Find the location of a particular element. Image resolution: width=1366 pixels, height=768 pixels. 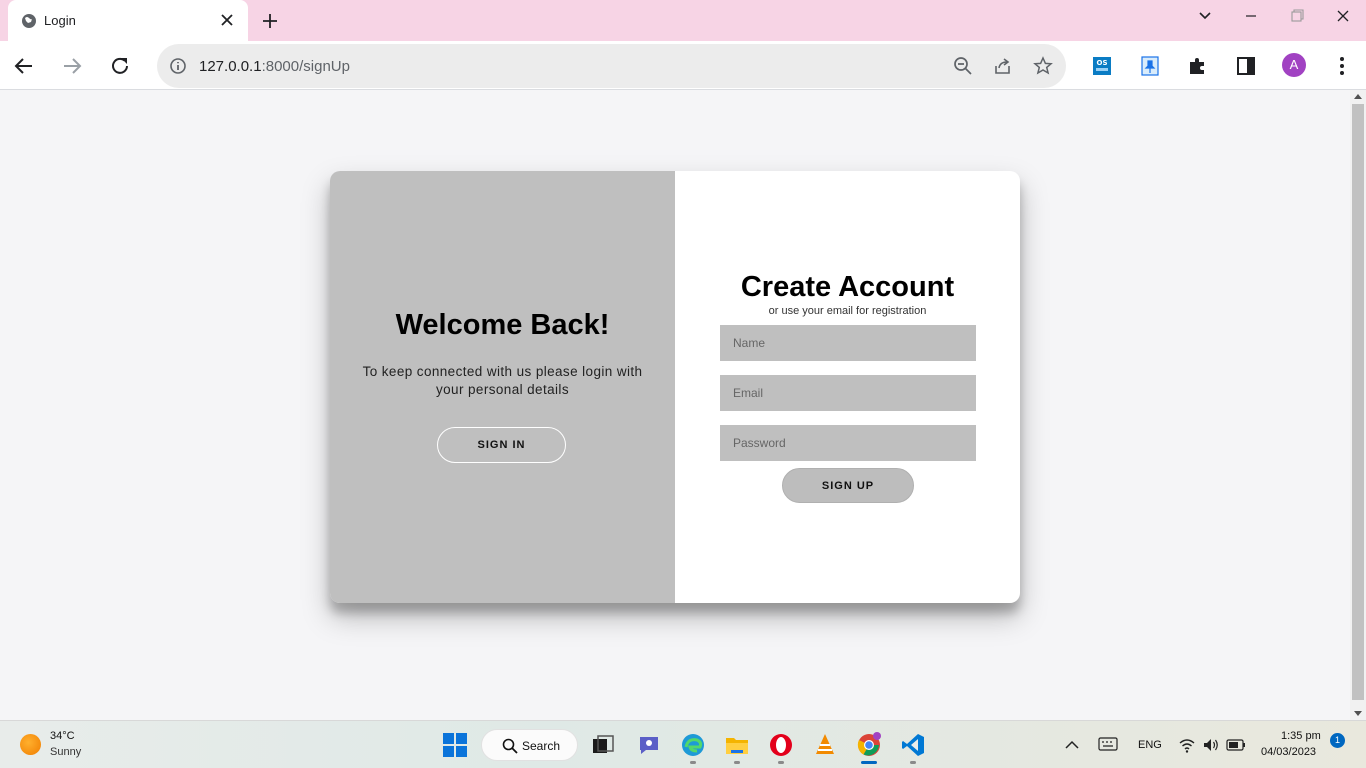

vlc-player-icon is located at coordinates (825, 745).